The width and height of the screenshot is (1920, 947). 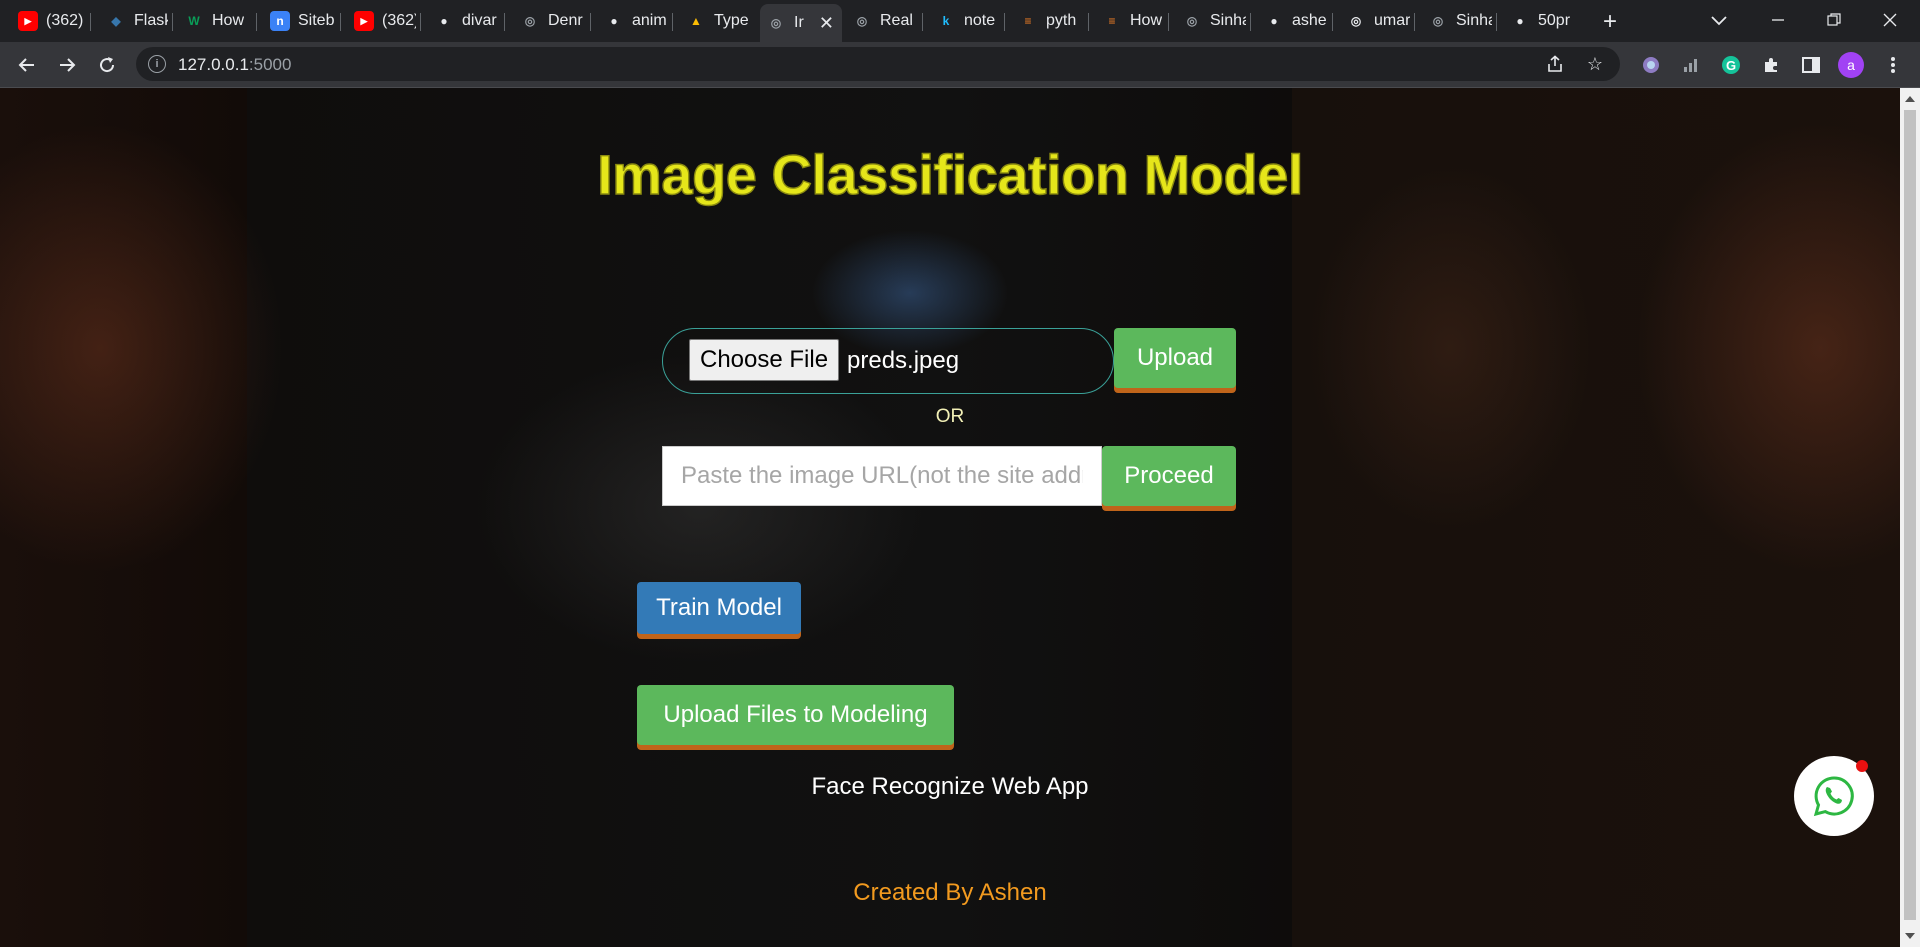 What do you see at coordinates (1595, 64) in the screenshot?
I see `bookmark-star-icon: ☆` at bounding box center [1595, 64].